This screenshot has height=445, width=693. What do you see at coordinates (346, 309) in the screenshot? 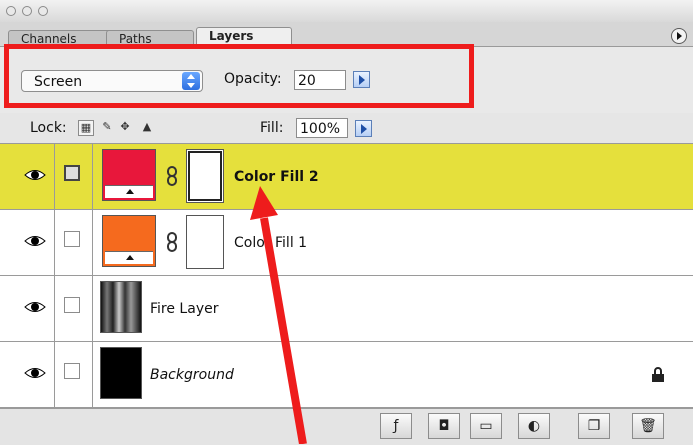
I see `layer-fire: Fire Layer` at bounding box center [346, 309].